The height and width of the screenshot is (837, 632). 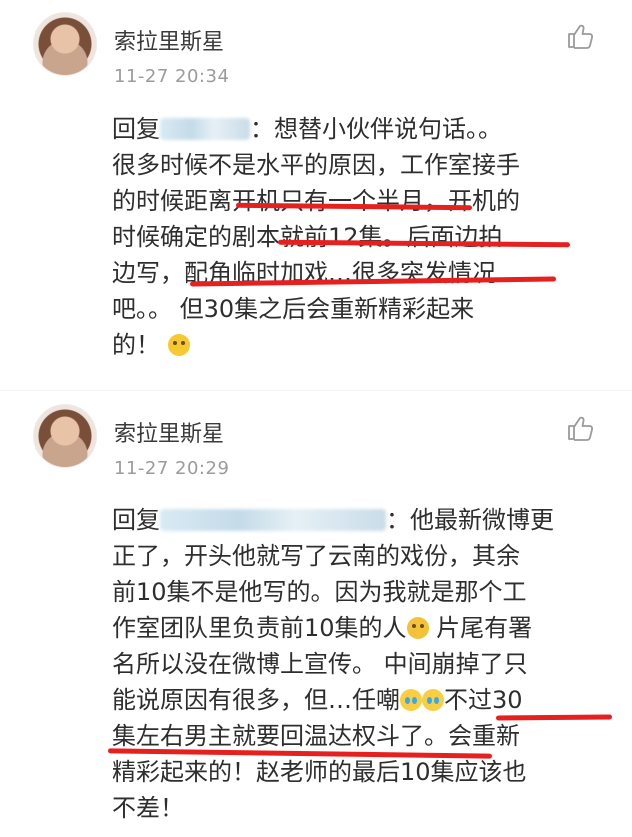 I want to click on comment-line-text: 能说原因有很多，但…任嘲, so click(x=256, y=700).